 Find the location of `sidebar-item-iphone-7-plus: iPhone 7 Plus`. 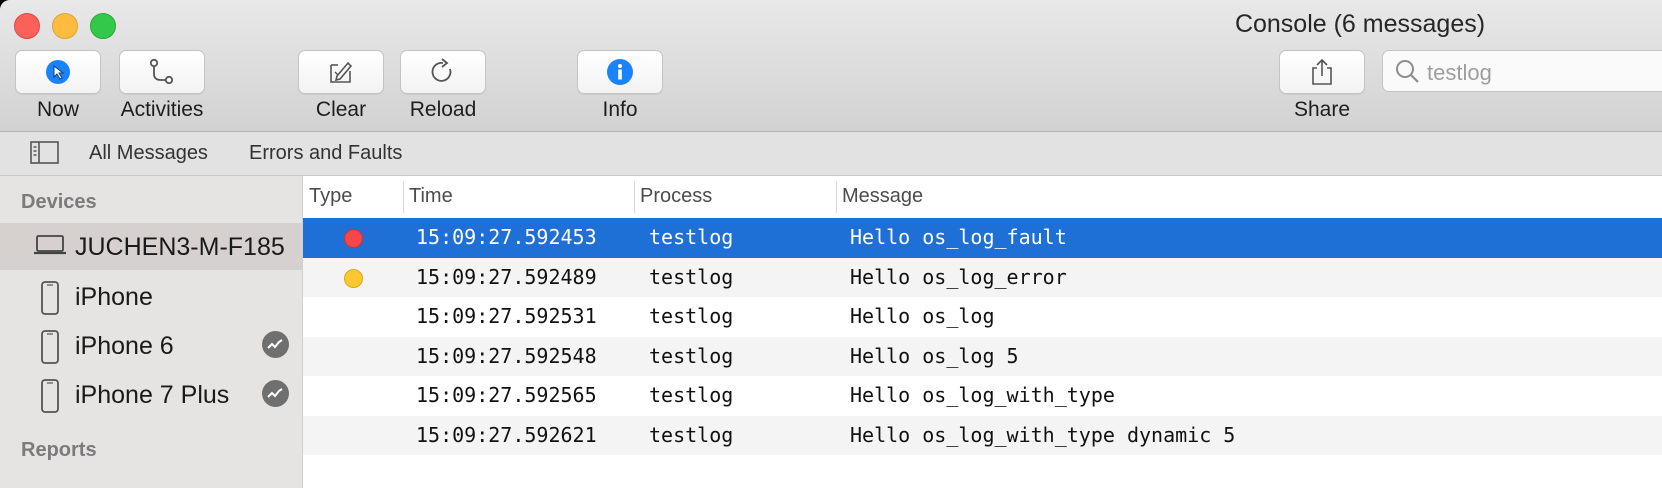

sidebar-item-iphone-7-plus: iPhone 7 Plus is located at coordinates (151, 394).